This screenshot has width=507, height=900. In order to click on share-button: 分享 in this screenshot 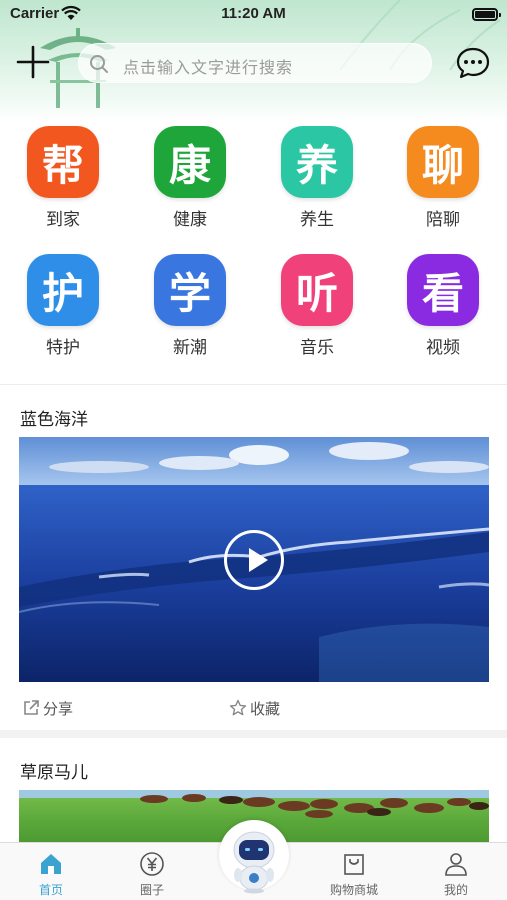, I will do `click(47, 708)`.